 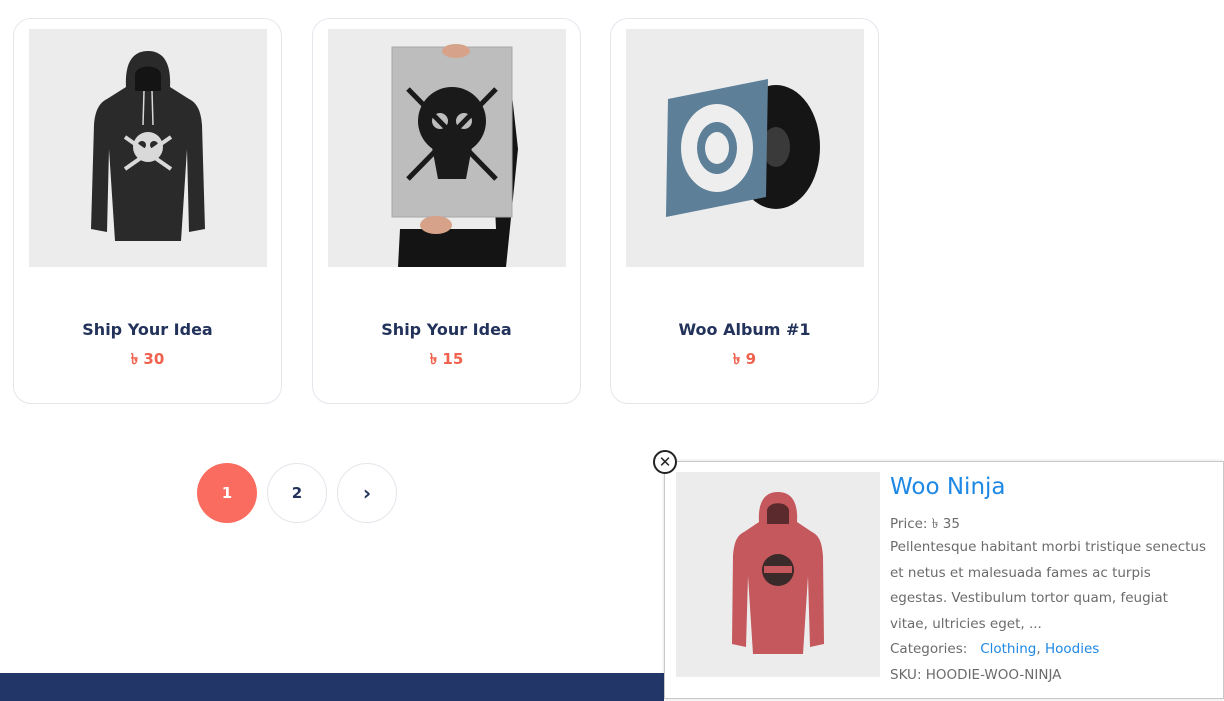 I want to click on product-price: ৳ 30, so click(x=147, y=359).